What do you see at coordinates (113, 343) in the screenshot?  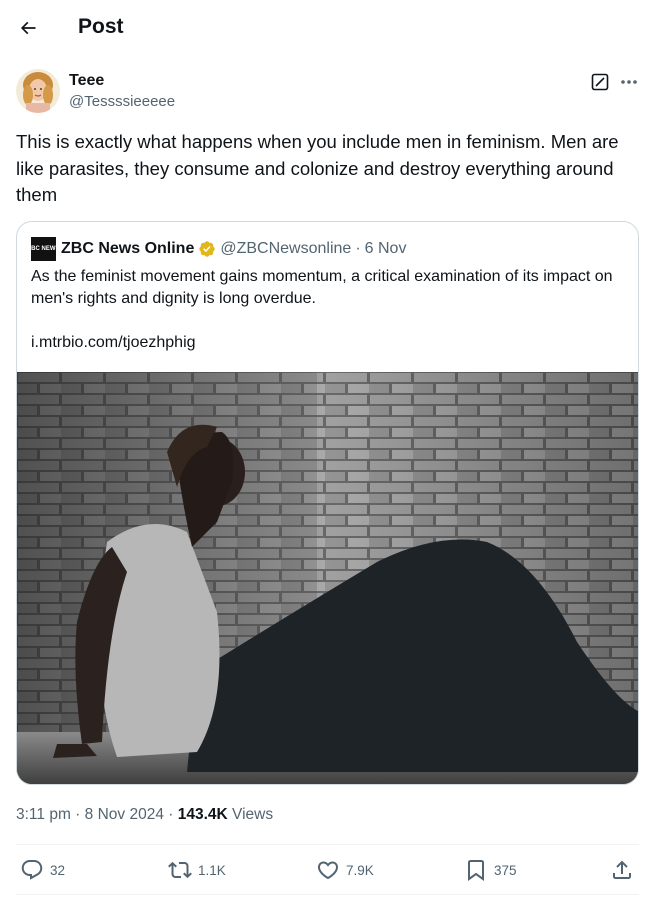 I see `quoted-link: i.mtrbio.com/tjoezhphig` at bounding box center [113, 343].